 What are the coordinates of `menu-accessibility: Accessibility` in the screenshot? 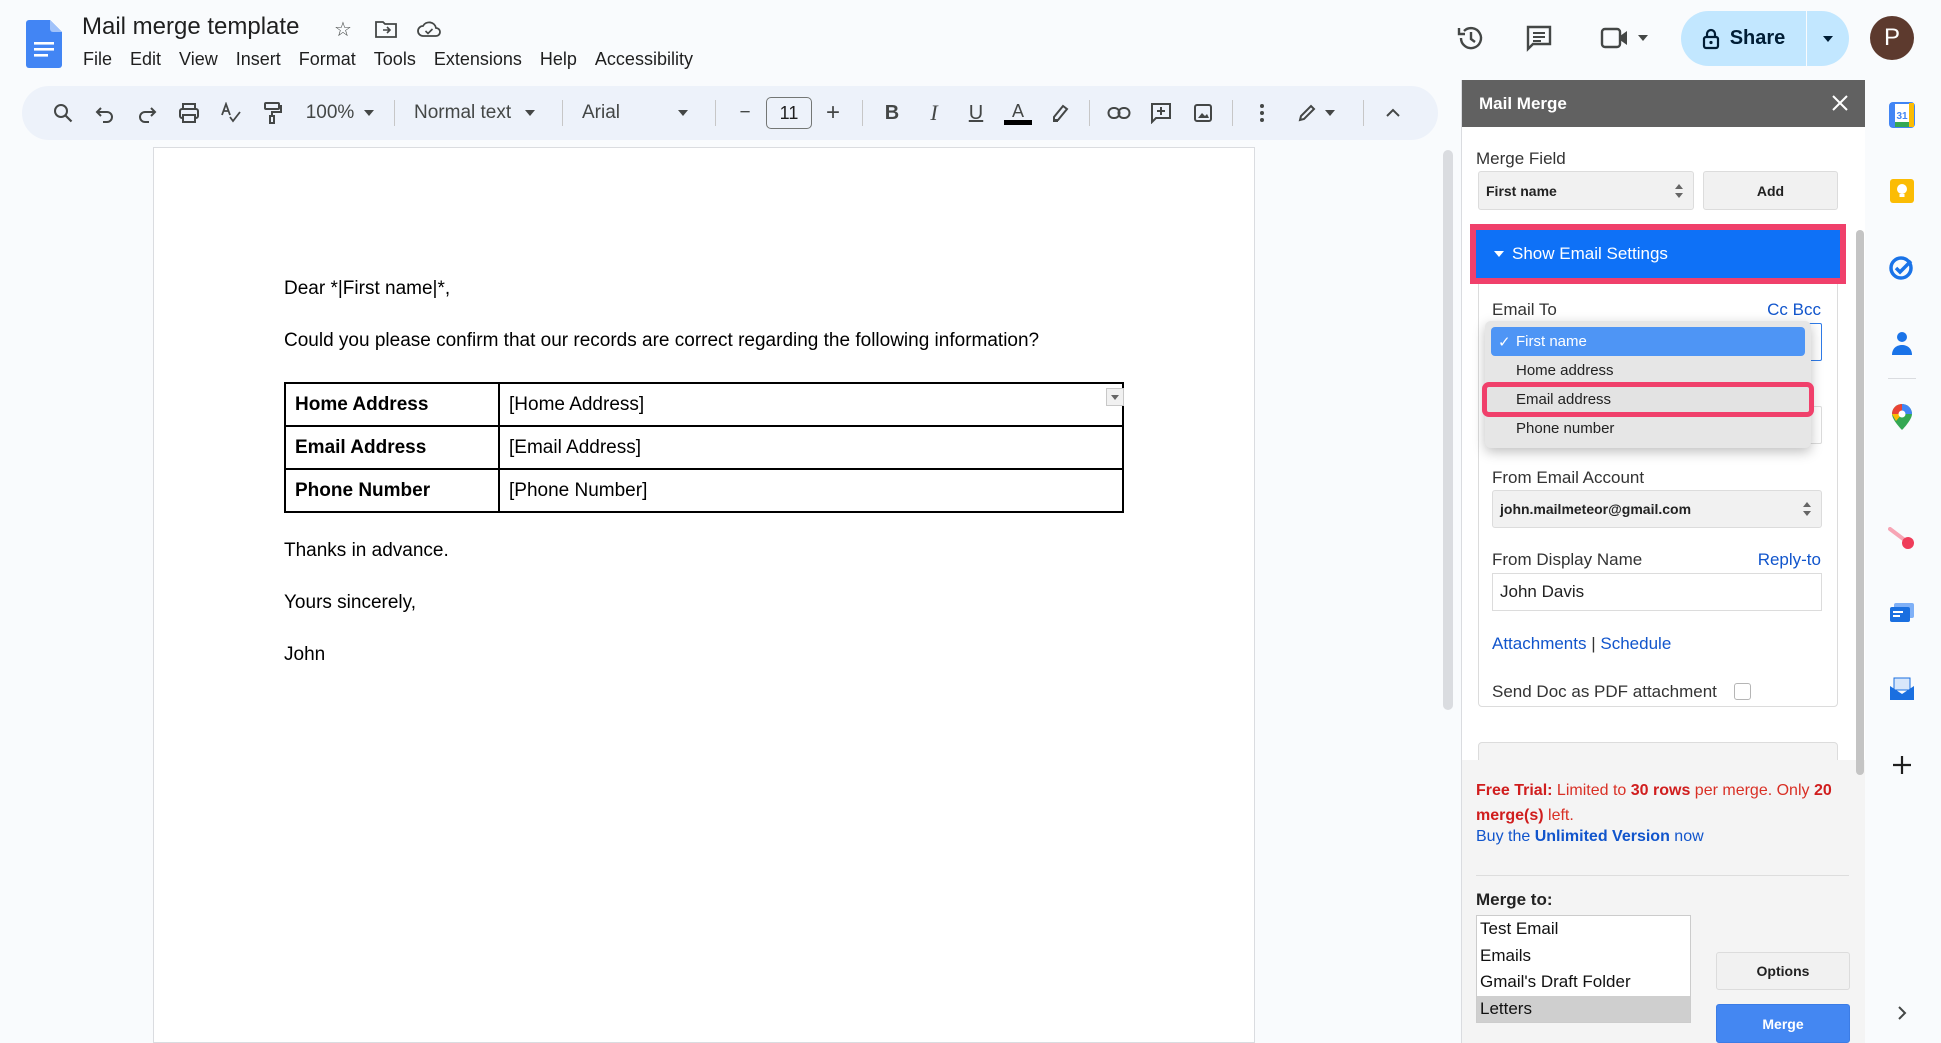 It's located at (644, 59).